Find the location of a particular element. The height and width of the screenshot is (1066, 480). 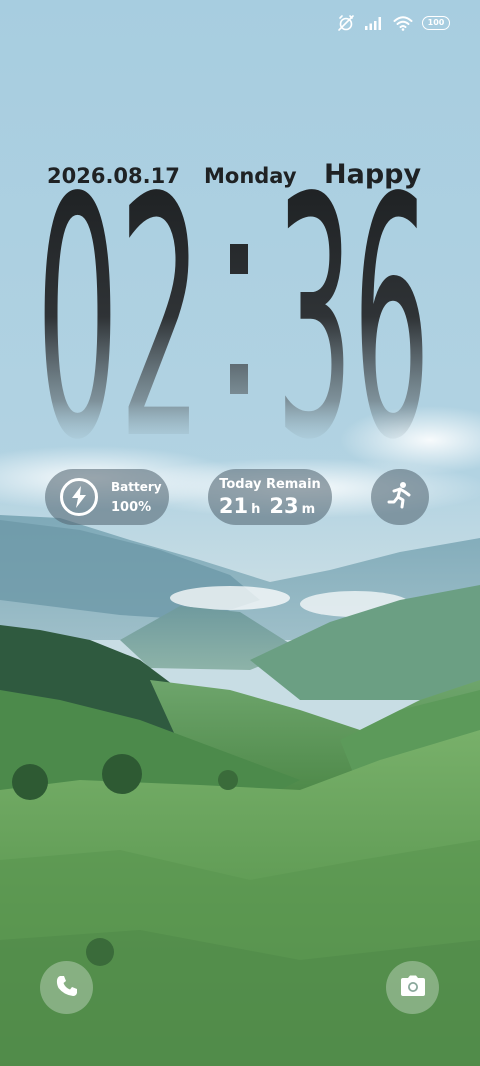

battery-value: 100% is located at coordinates (131, 507).